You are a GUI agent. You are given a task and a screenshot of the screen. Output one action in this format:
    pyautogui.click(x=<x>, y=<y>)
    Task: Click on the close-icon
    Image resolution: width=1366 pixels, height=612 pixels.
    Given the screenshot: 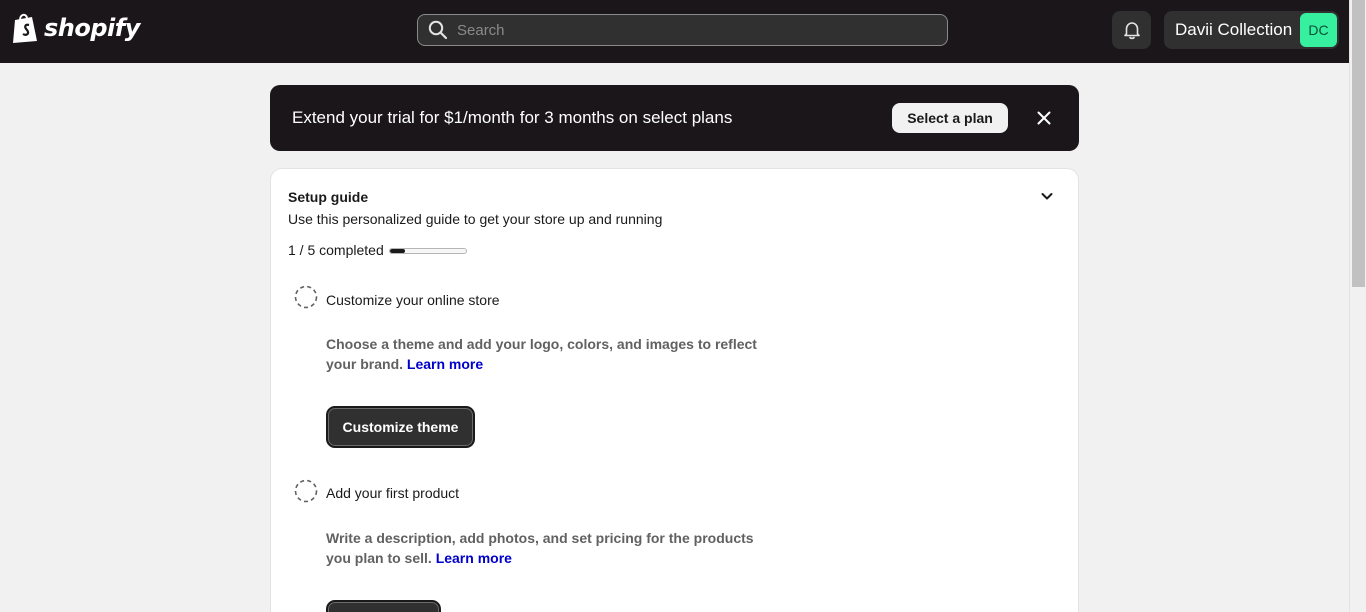 What is the action you would take?
    pyautogui.click(x=1044, y=118)
    